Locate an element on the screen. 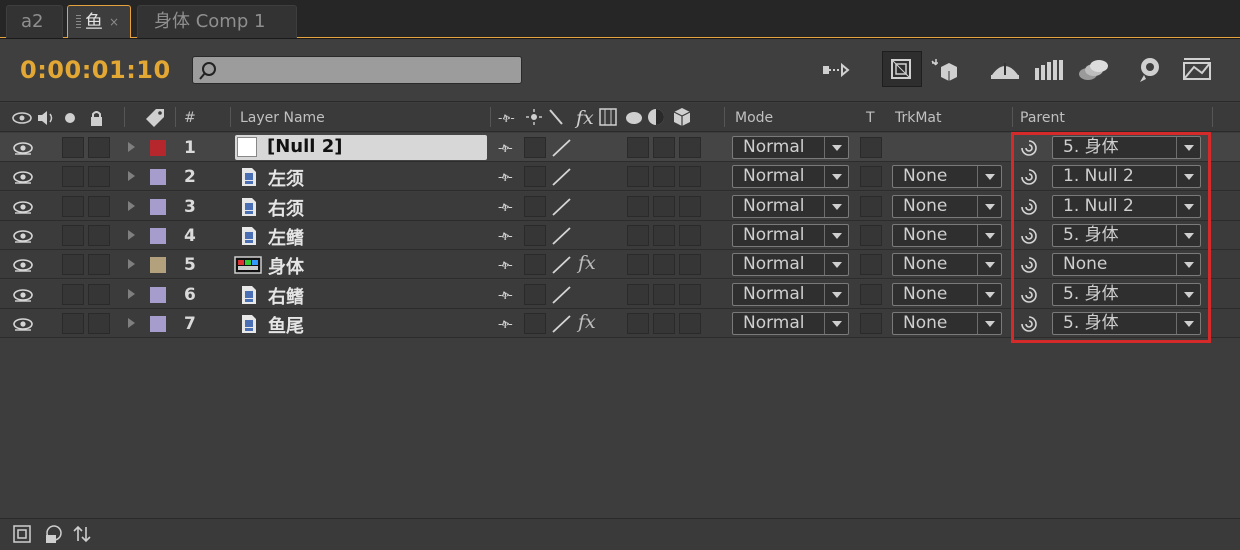 The width and height of the screenshot is (1240, 550). layer-name: 身体 is located at coordinates (286, 266).